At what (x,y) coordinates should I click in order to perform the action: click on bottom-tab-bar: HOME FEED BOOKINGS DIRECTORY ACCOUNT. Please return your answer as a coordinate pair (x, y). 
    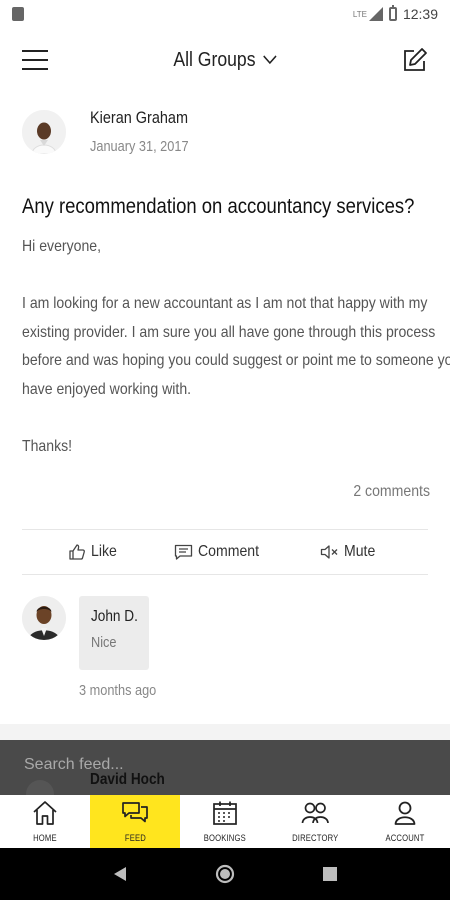
    Looking at the image, I should click on (225, 821).